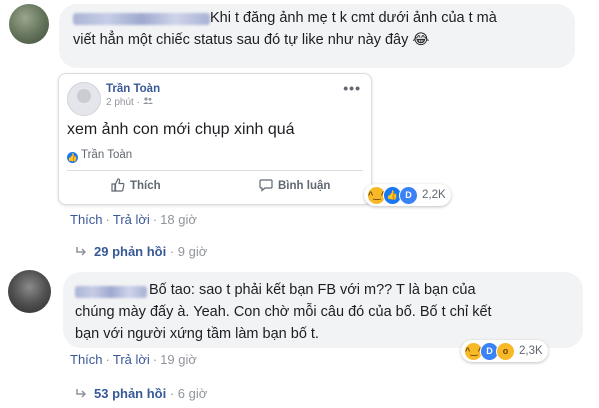 Image resolution: width=599 pixels, height=408 pixels. Describe the element at coordinates (181, 129) in the screenshot. I see `post-body-text: xem ảnh con mới chụp xinh quá` at that location.